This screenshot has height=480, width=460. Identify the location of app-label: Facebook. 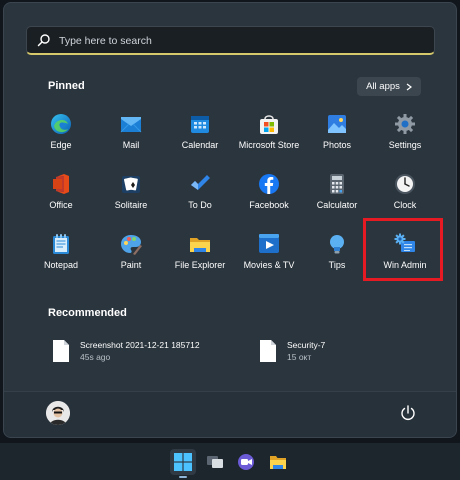
(269, 205).